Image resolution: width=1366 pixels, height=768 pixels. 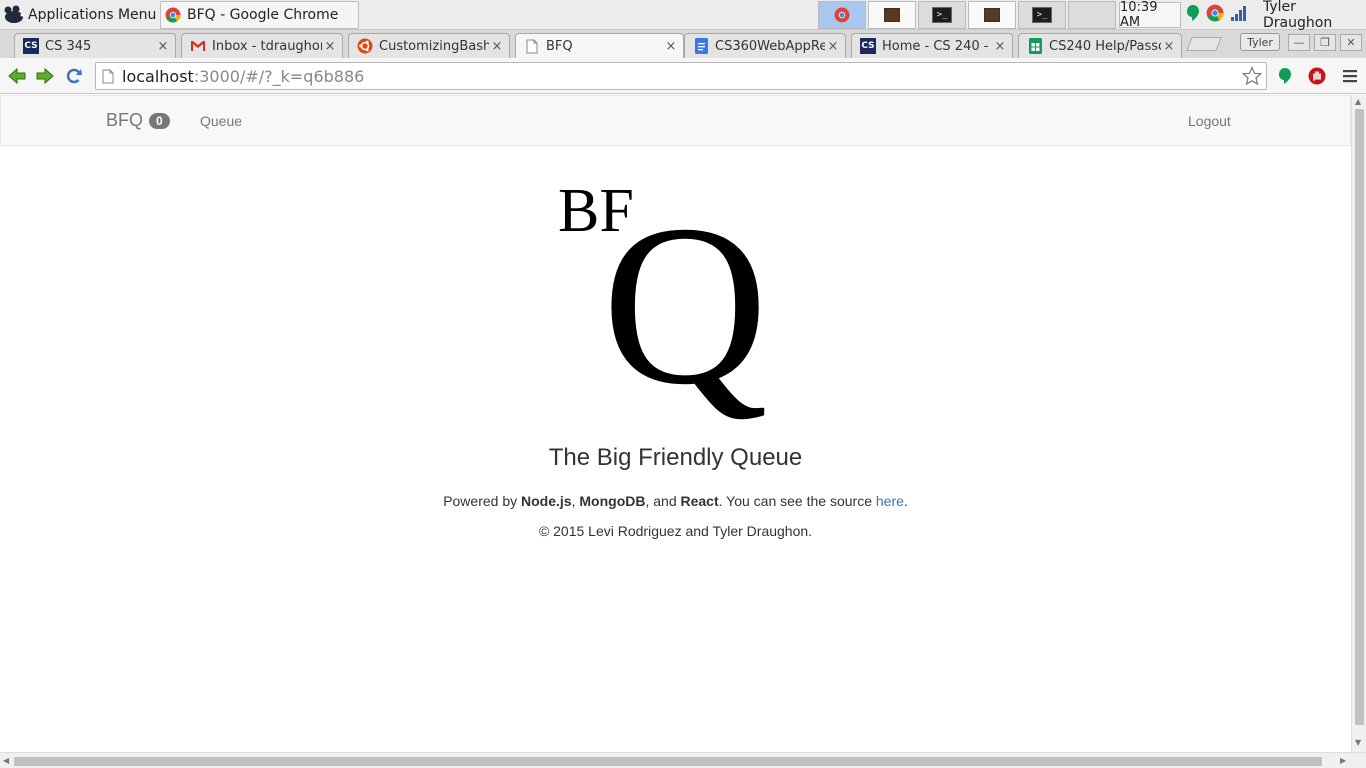 What do you see at coordinates (6, 760) in the screenshot?
I see `scroll-left-arrow-icon: ◀` at bounding box center [6, 760].